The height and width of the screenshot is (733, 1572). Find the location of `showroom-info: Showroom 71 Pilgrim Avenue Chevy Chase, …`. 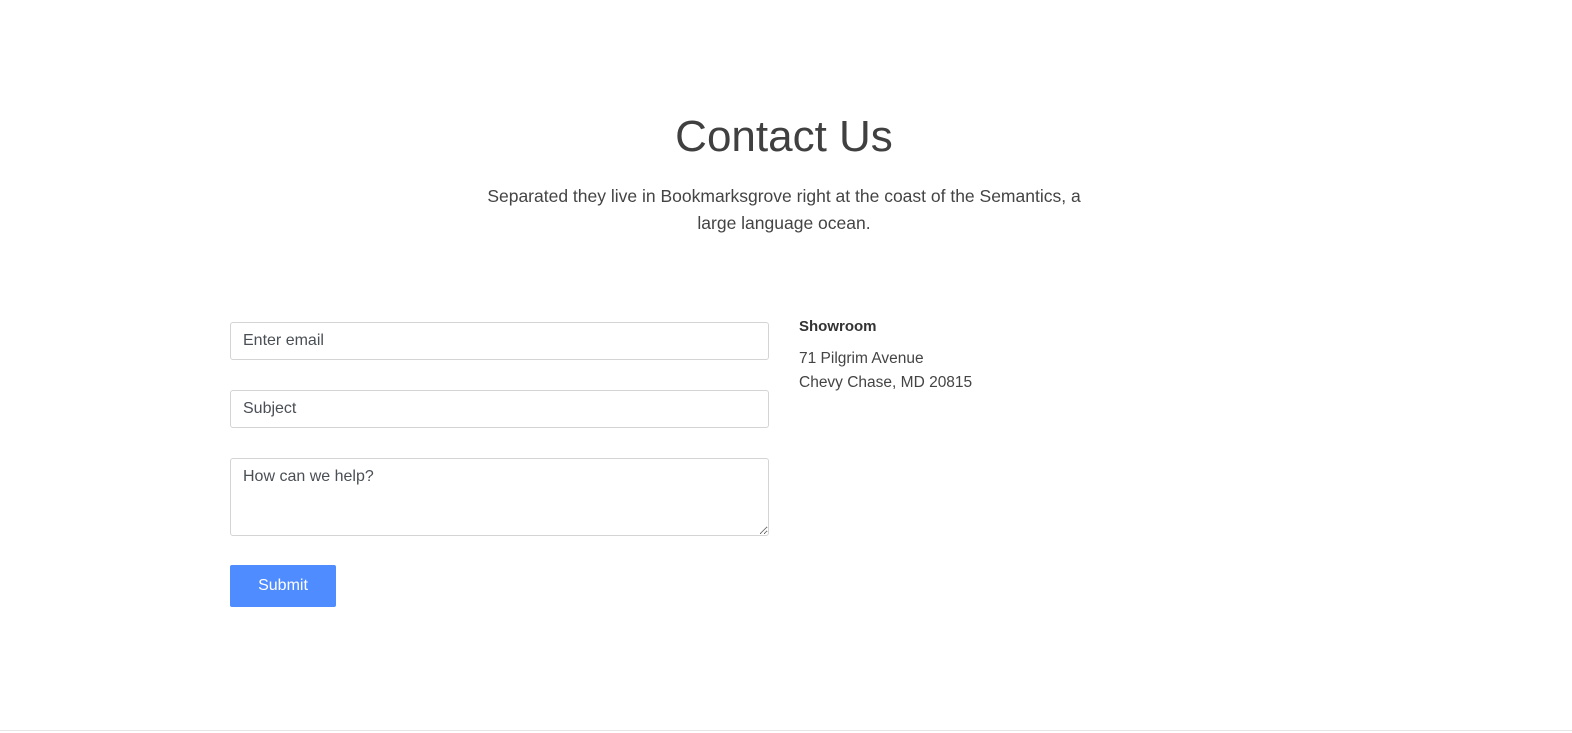

showroom-info: Showroom 71 Pilgrim Avenue Chevy Chase, … is located at coordinates (885, 356).